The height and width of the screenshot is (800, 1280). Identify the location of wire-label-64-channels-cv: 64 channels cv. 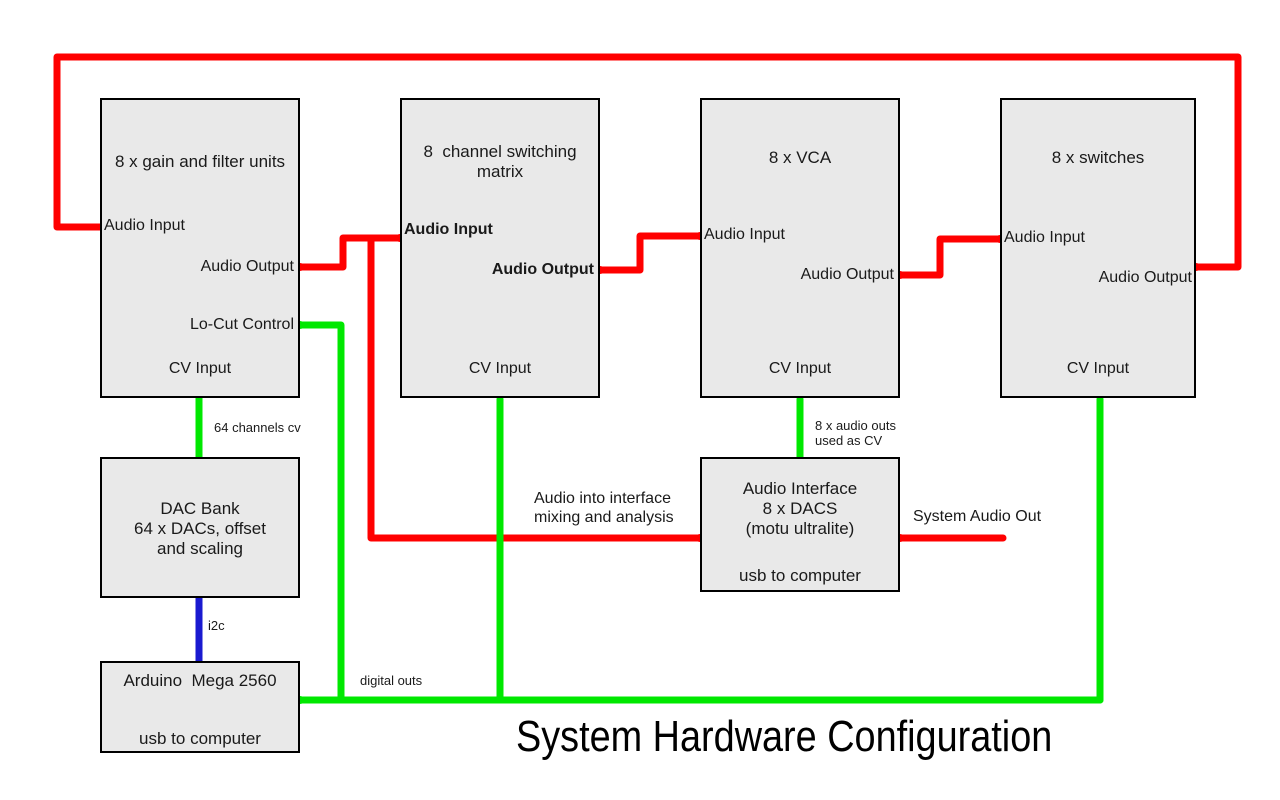
(257, 427).